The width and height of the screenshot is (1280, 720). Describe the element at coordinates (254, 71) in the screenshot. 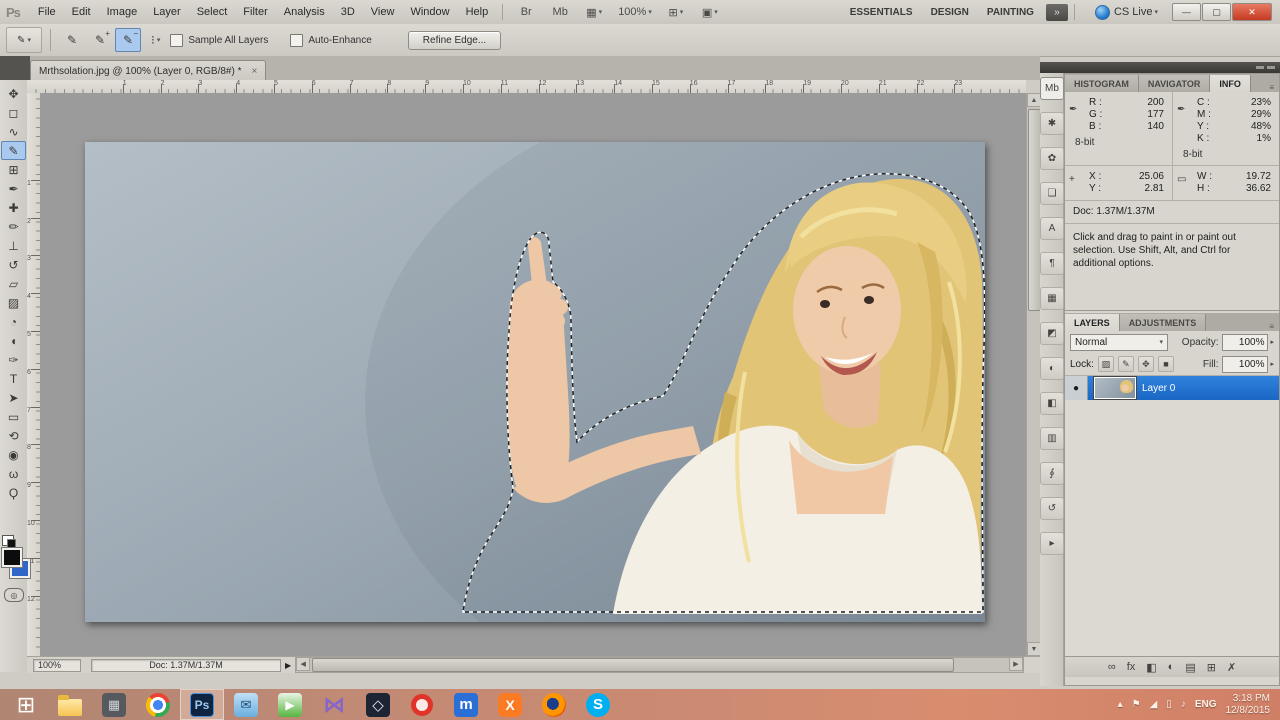

I see `close-tab-icon: ×` at that location.